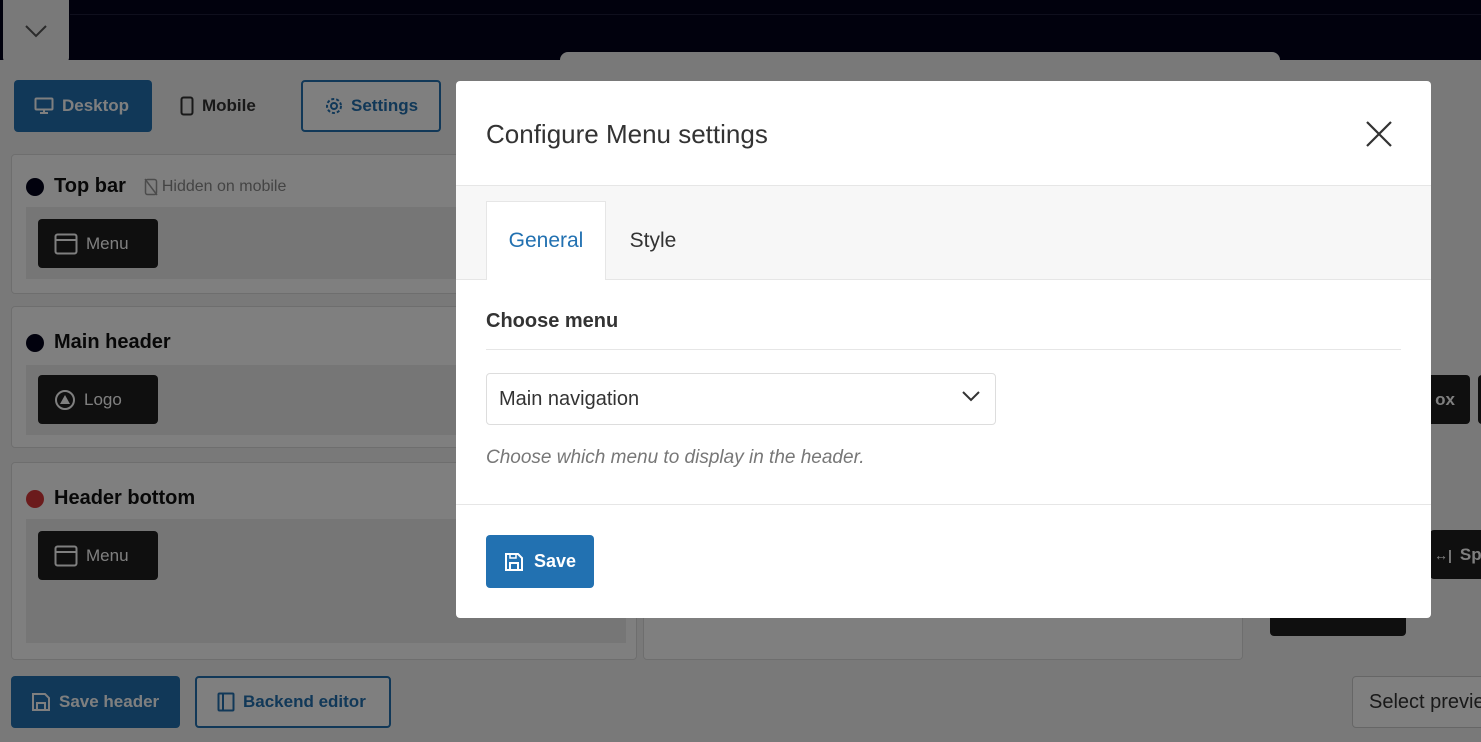  I want to click on floppy-disk-icon, so click(513, 561).